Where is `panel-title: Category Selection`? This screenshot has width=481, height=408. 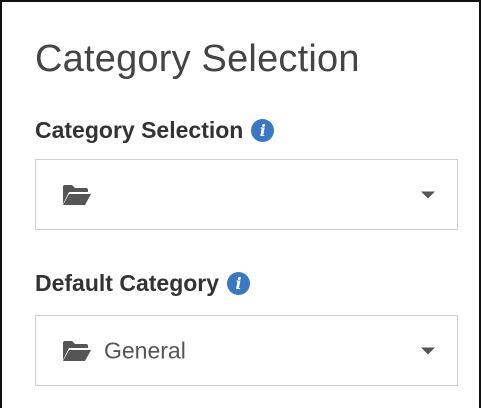 panel-title: Category Selection is located at coordinates (197, 59).